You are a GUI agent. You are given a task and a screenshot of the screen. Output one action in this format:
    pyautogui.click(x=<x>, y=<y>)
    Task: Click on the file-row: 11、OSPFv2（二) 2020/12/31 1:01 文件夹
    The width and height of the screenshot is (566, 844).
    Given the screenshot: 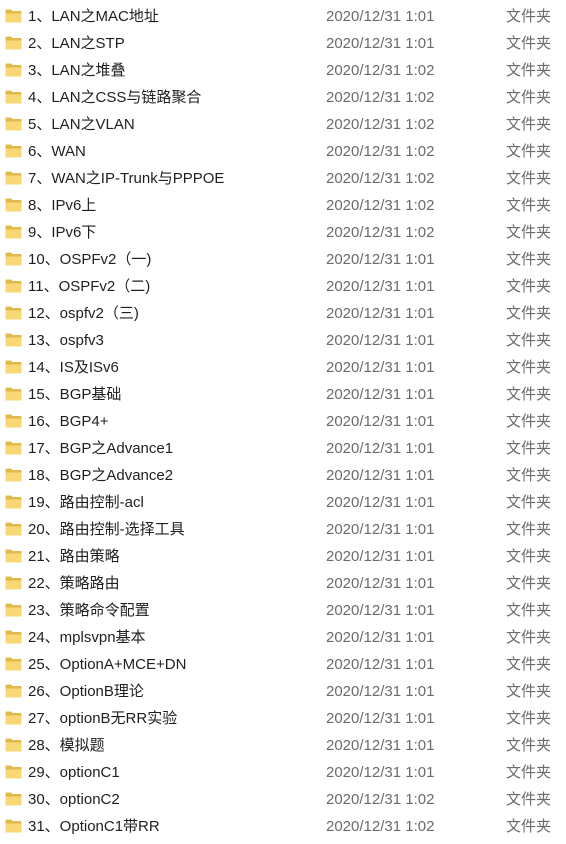 What is the action you would take?
    pyautogui.click(x=283, y=286)
    